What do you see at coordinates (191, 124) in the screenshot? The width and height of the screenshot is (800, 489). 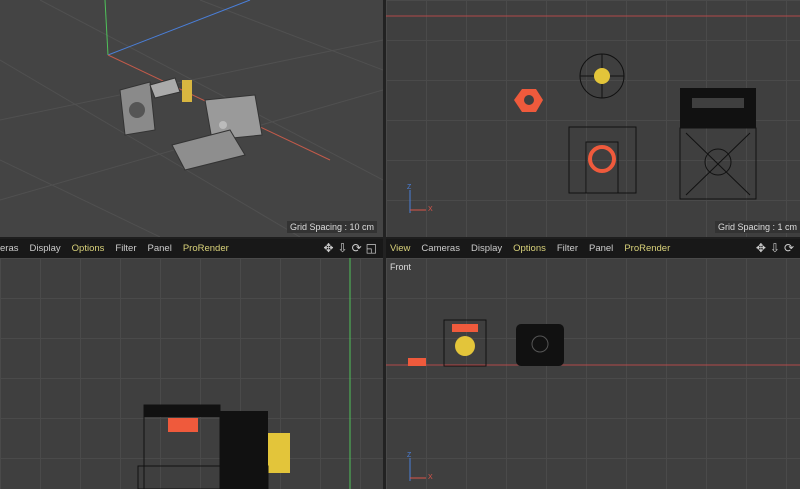 I see `model-parts` at bounding box center [191, 124].